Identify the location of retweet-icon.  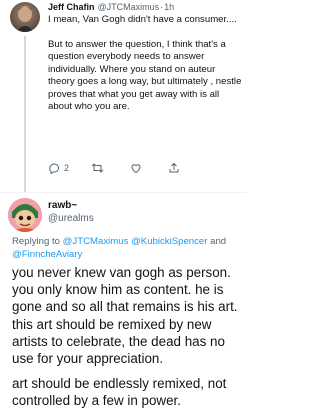
(97, 168).